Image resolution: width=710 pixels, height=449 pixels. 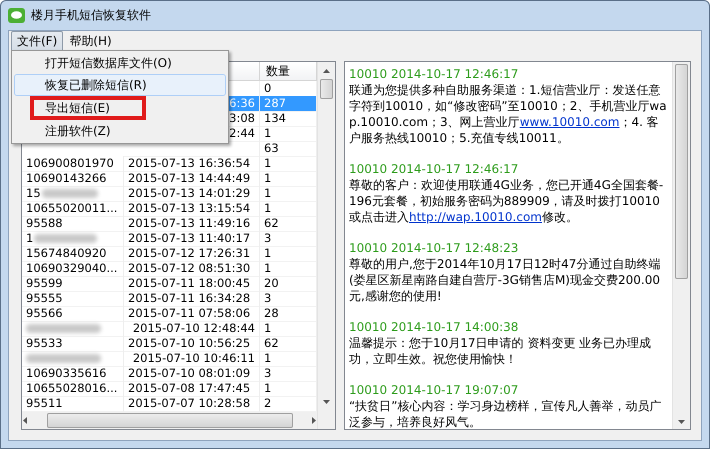 What do you see at coordinates (73, 164) in the screenshot?
I see `number-cell: 106900801970` at bounding box center [73, 164].